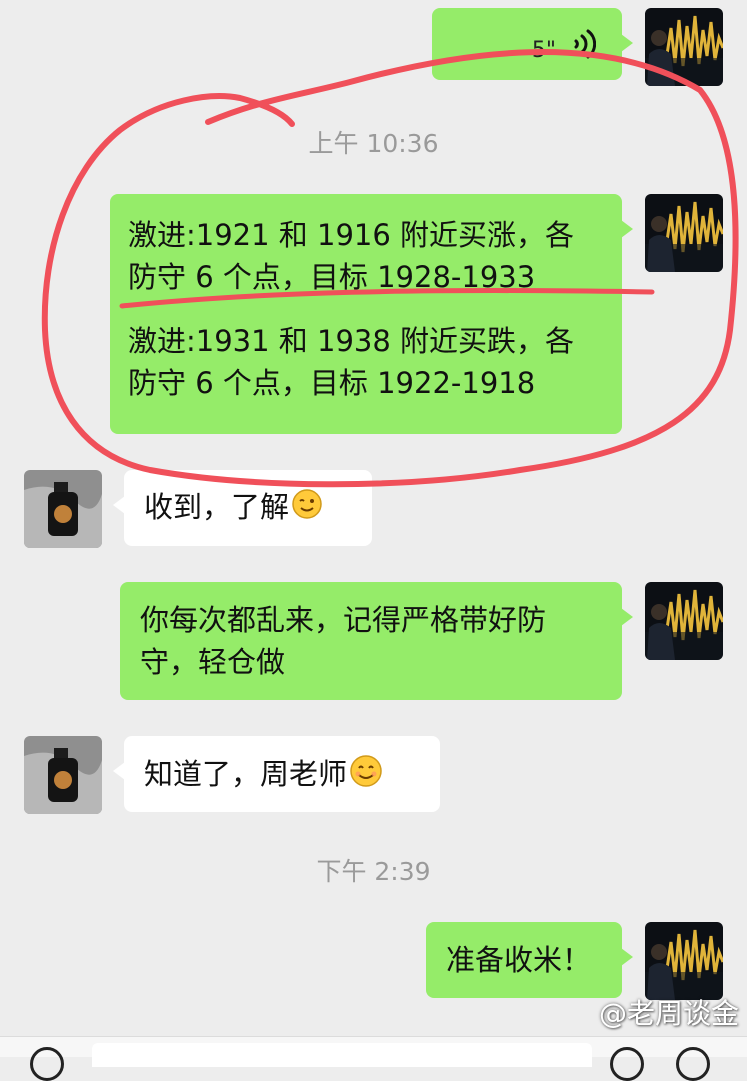 The width and height of the screenshot is (747, 1081). What do you see at coordinates (584, 49) in the screenshot?
I see `voice-wave-icon` at bounding box center [584, 49].